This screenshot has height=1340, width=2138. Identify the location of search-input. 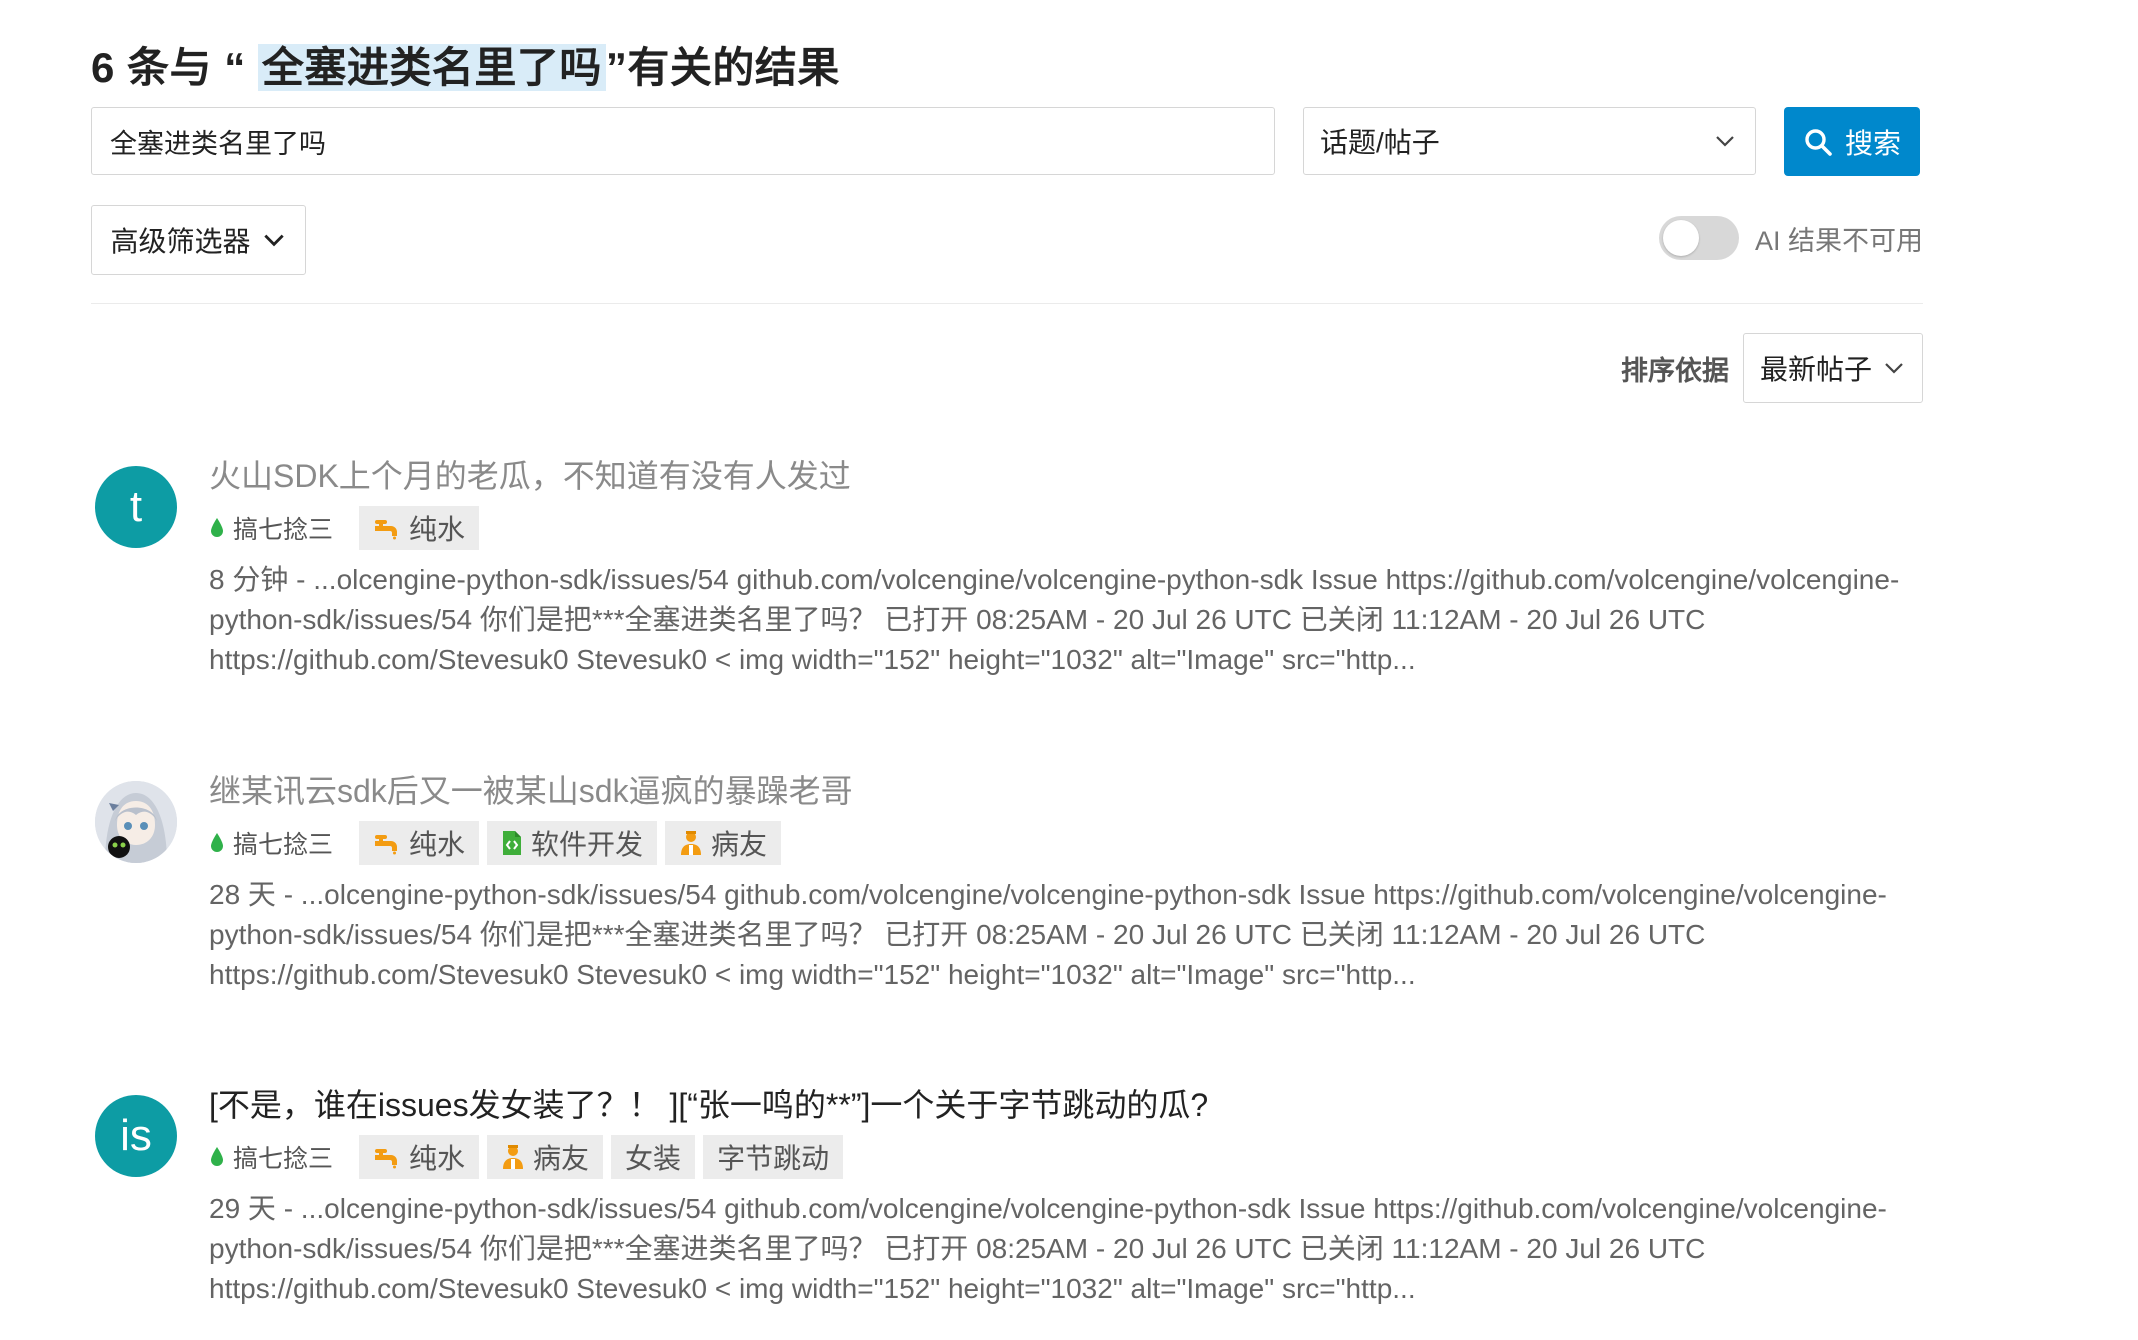
(683, 141).